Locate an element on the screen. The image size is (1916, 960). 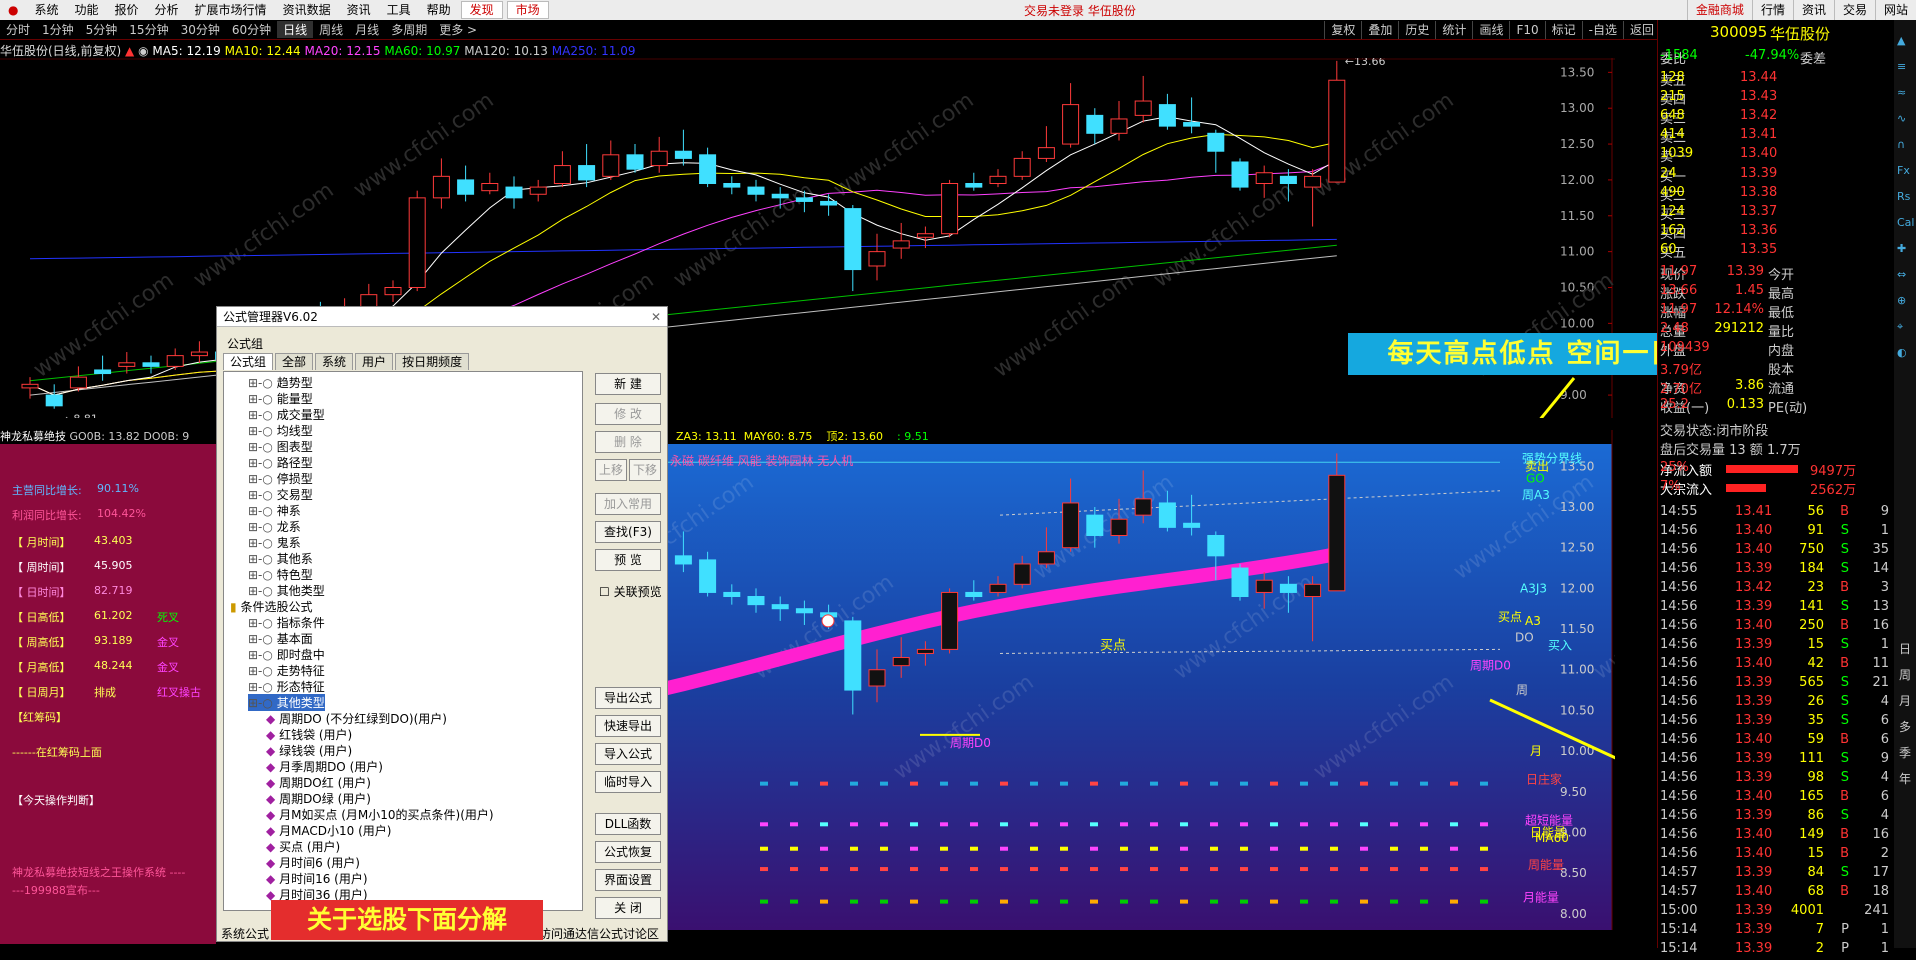
tree-item: ◆ 月MACD小10 (用户) is located at coordinates (328, 830).